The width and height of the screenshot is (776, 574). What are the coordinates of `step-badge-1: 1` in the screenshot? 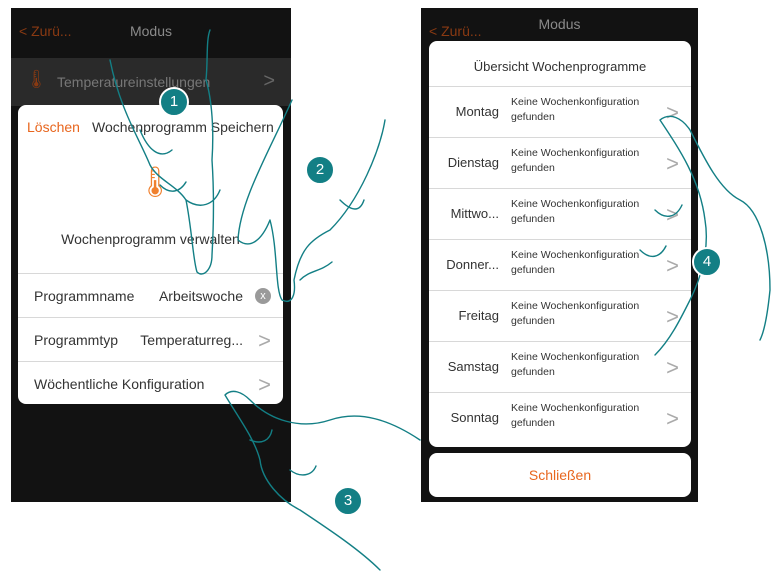 It's located at (174, 102).